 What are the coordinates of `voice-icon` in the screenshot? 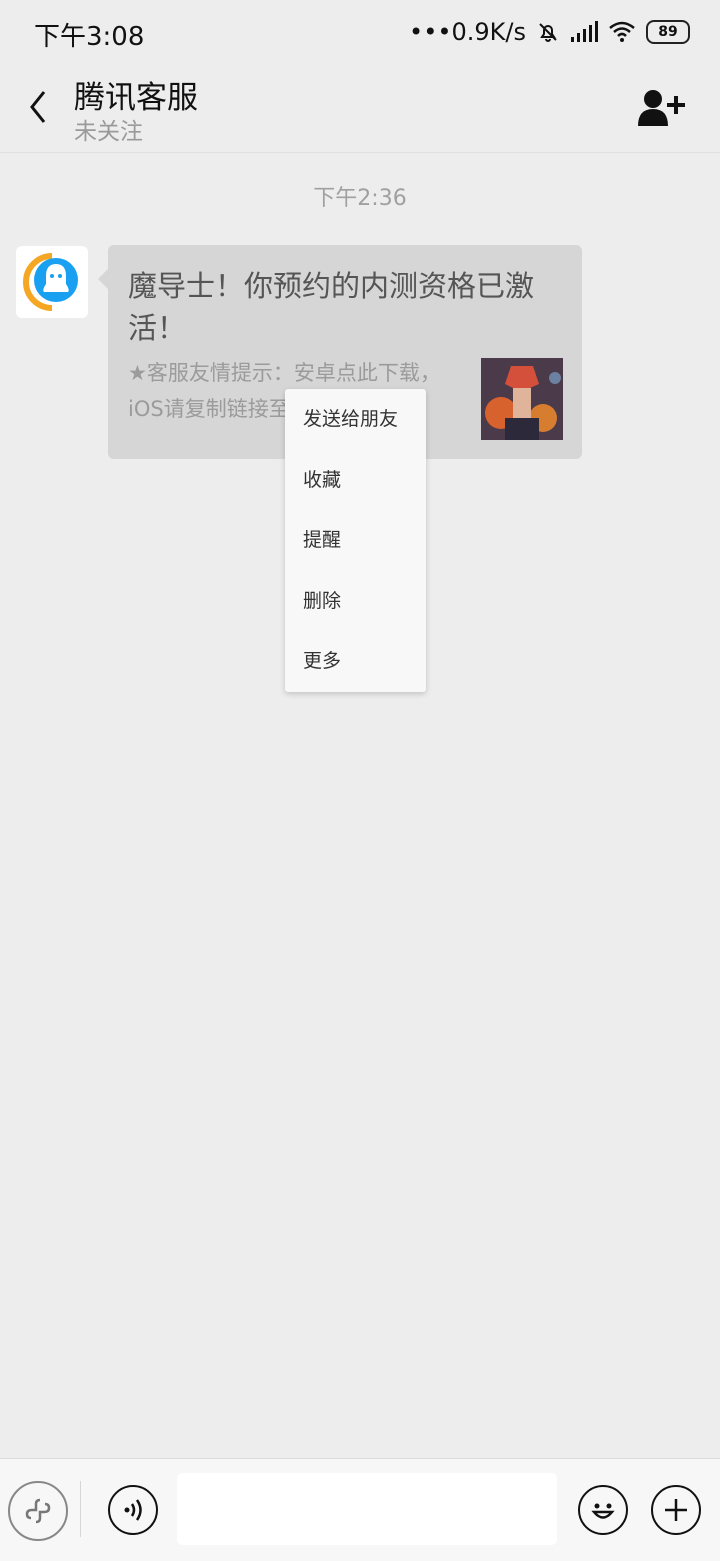 It's located at (133, 1510).